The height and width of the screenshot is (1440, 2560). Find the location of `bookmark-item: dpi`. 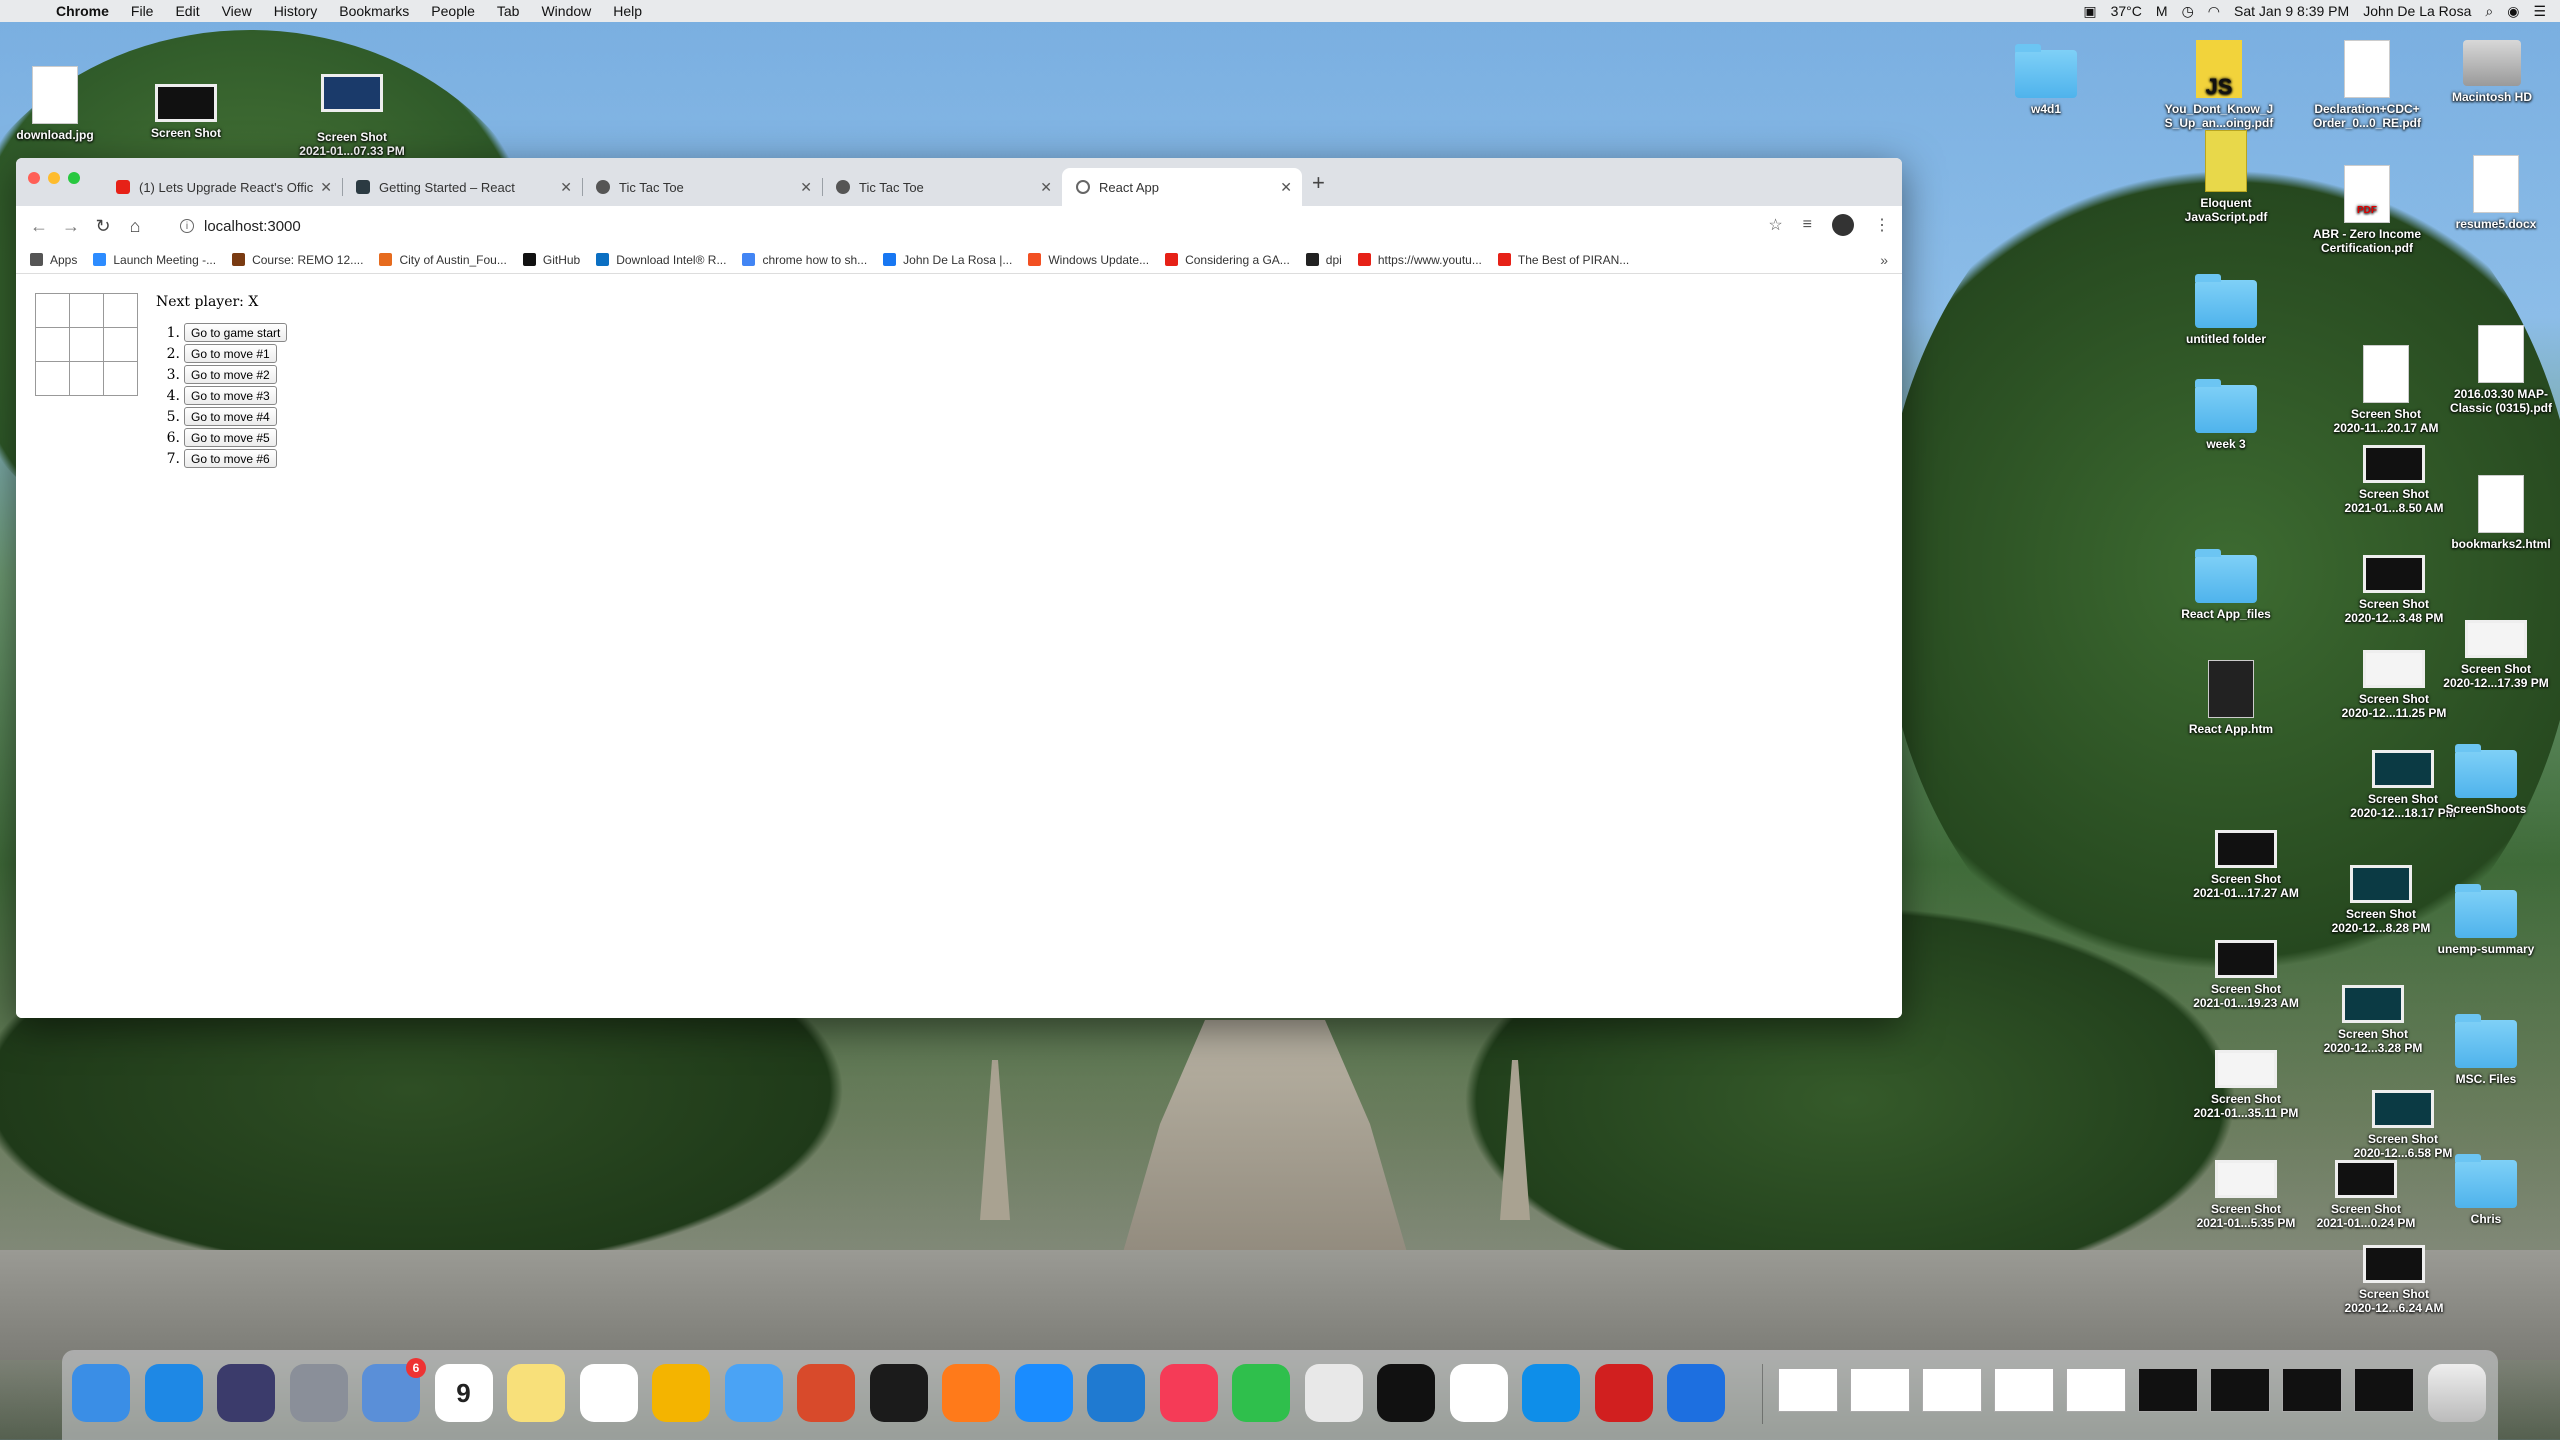

bookmark-item: dpi is located at coordinates (1323, 260).